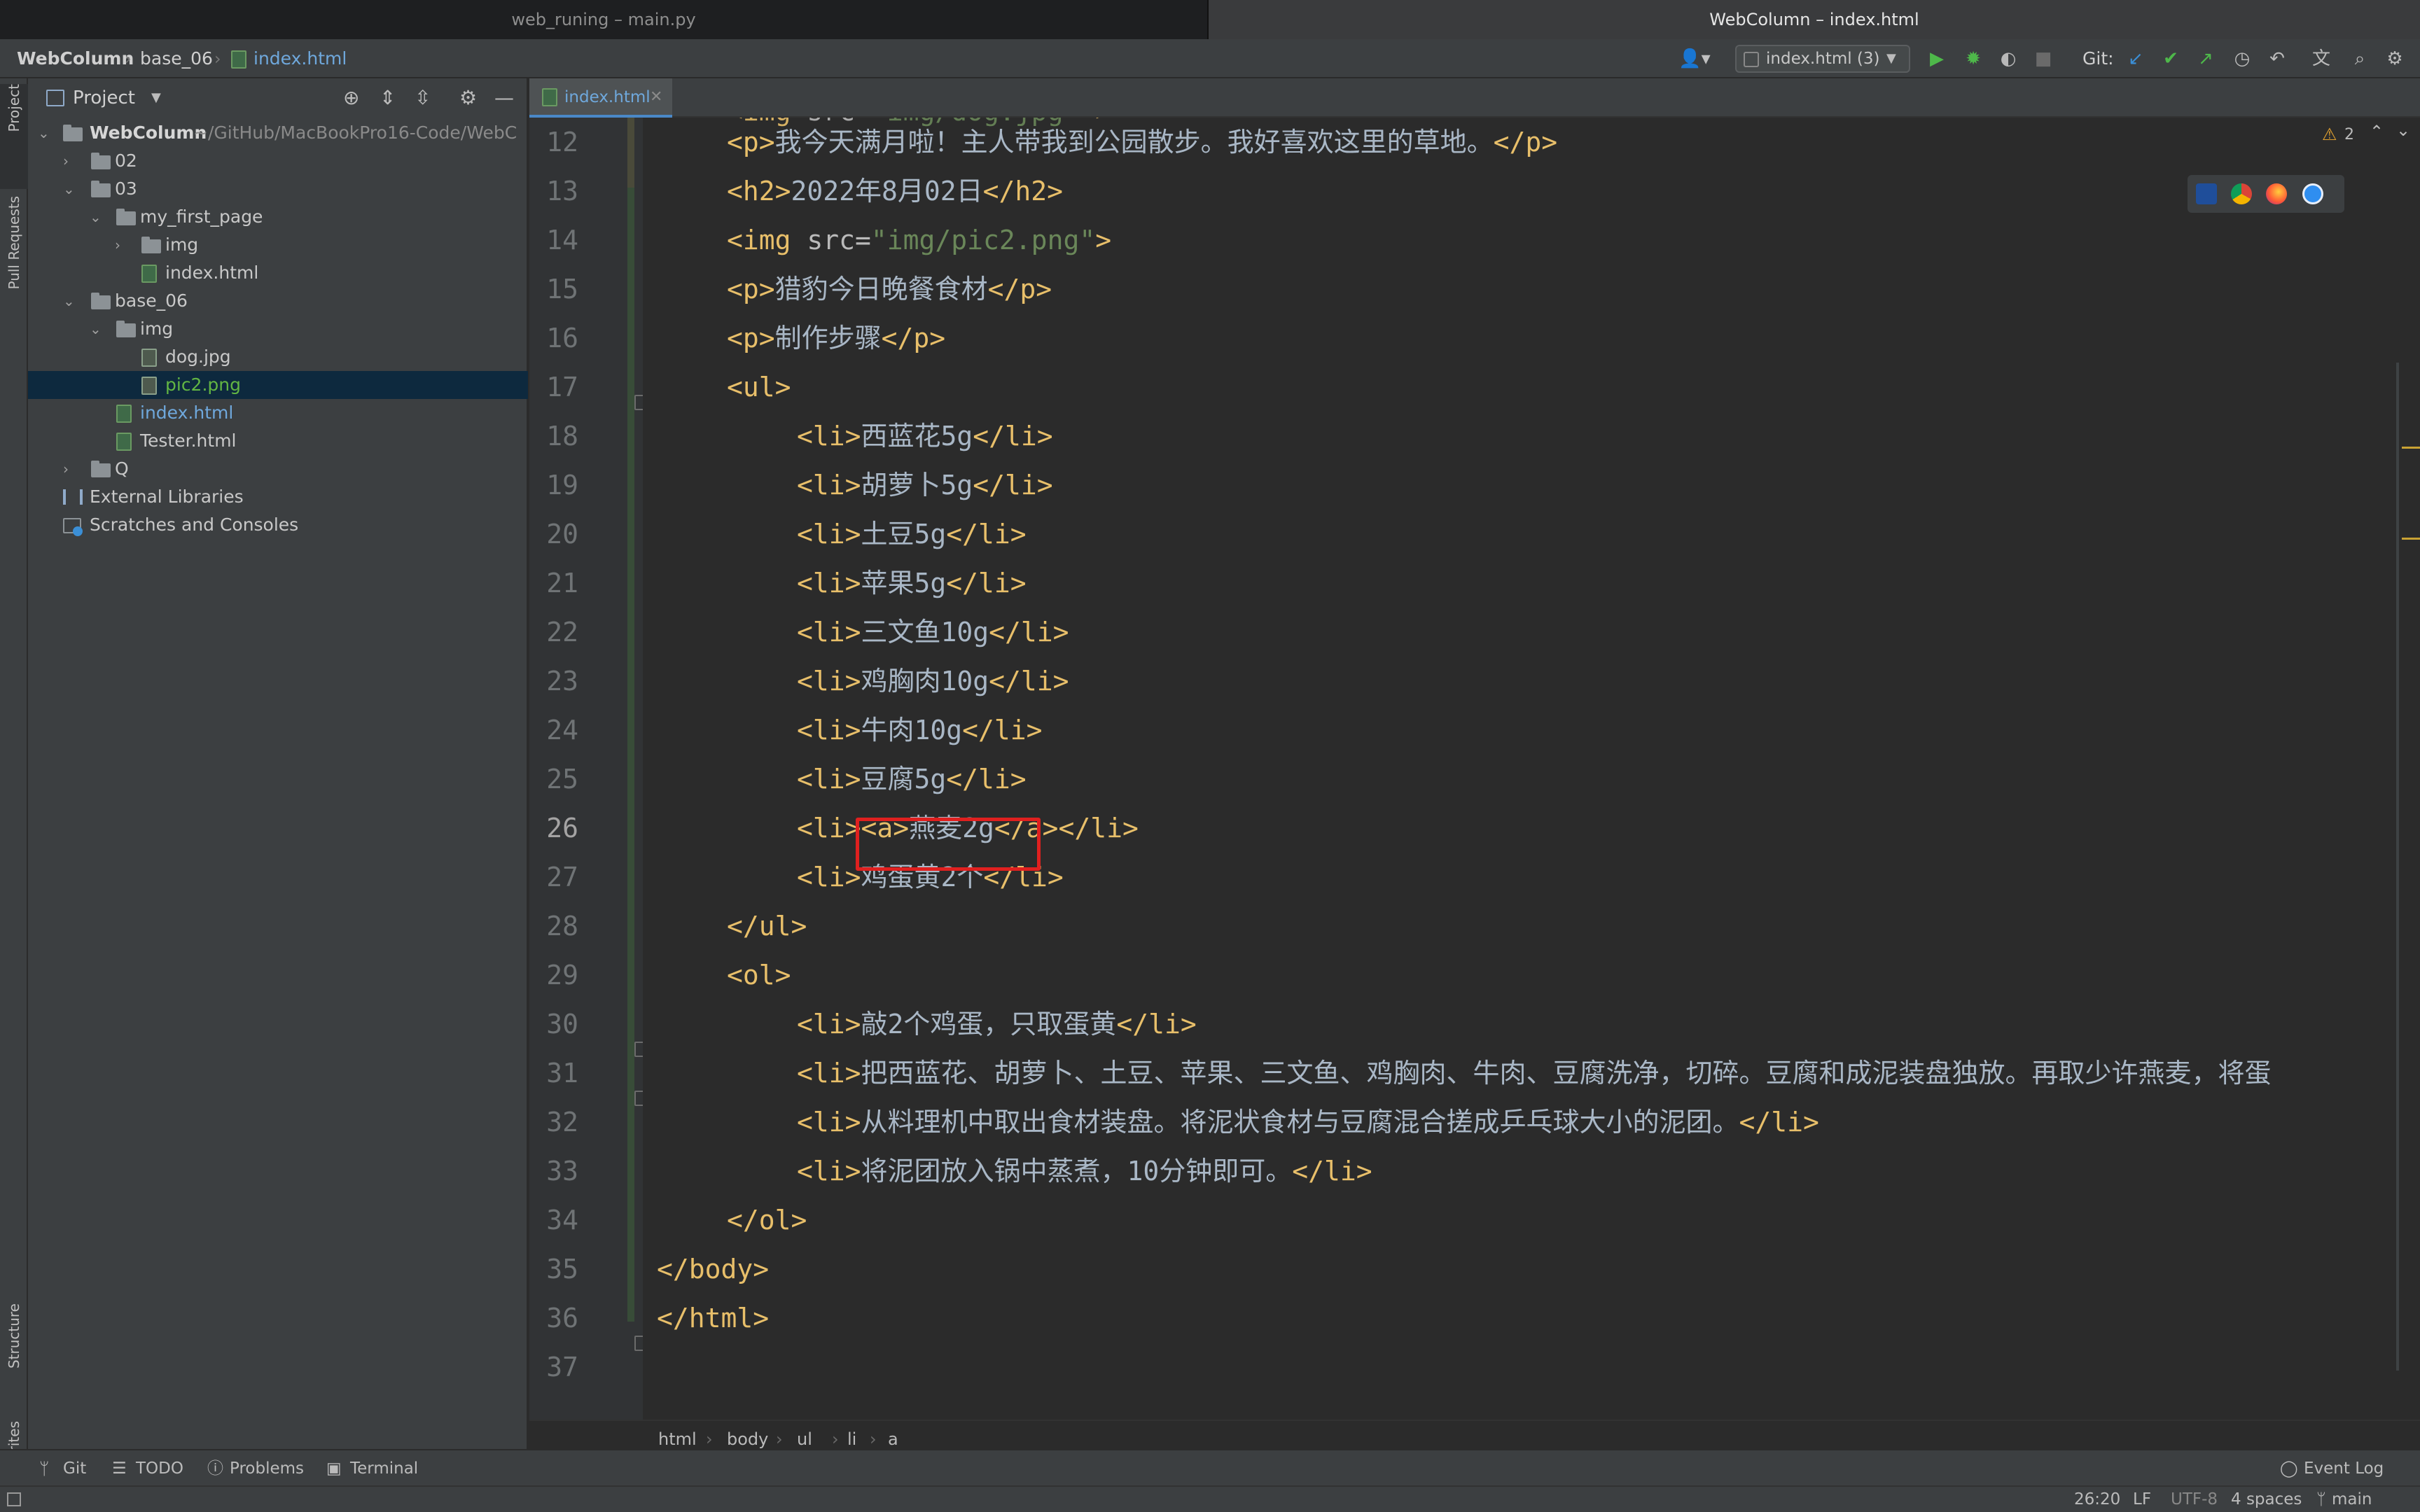  What do you see at coordinates (148, 132) in the screenshot?
I see `tree-label: WebColumn` at bounding box center [148, 132].